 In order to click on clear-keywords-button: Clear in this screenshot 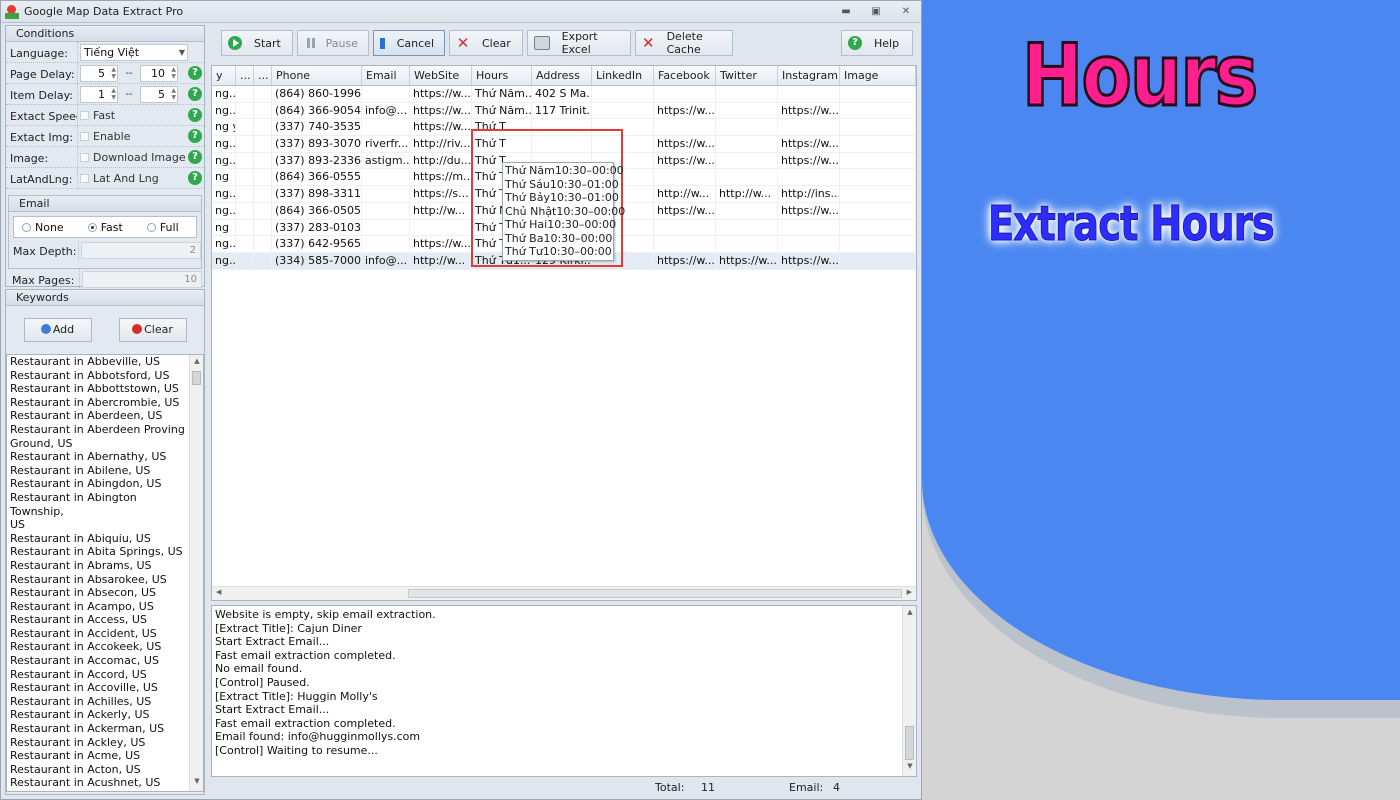, I will do `click(152, 330)`.